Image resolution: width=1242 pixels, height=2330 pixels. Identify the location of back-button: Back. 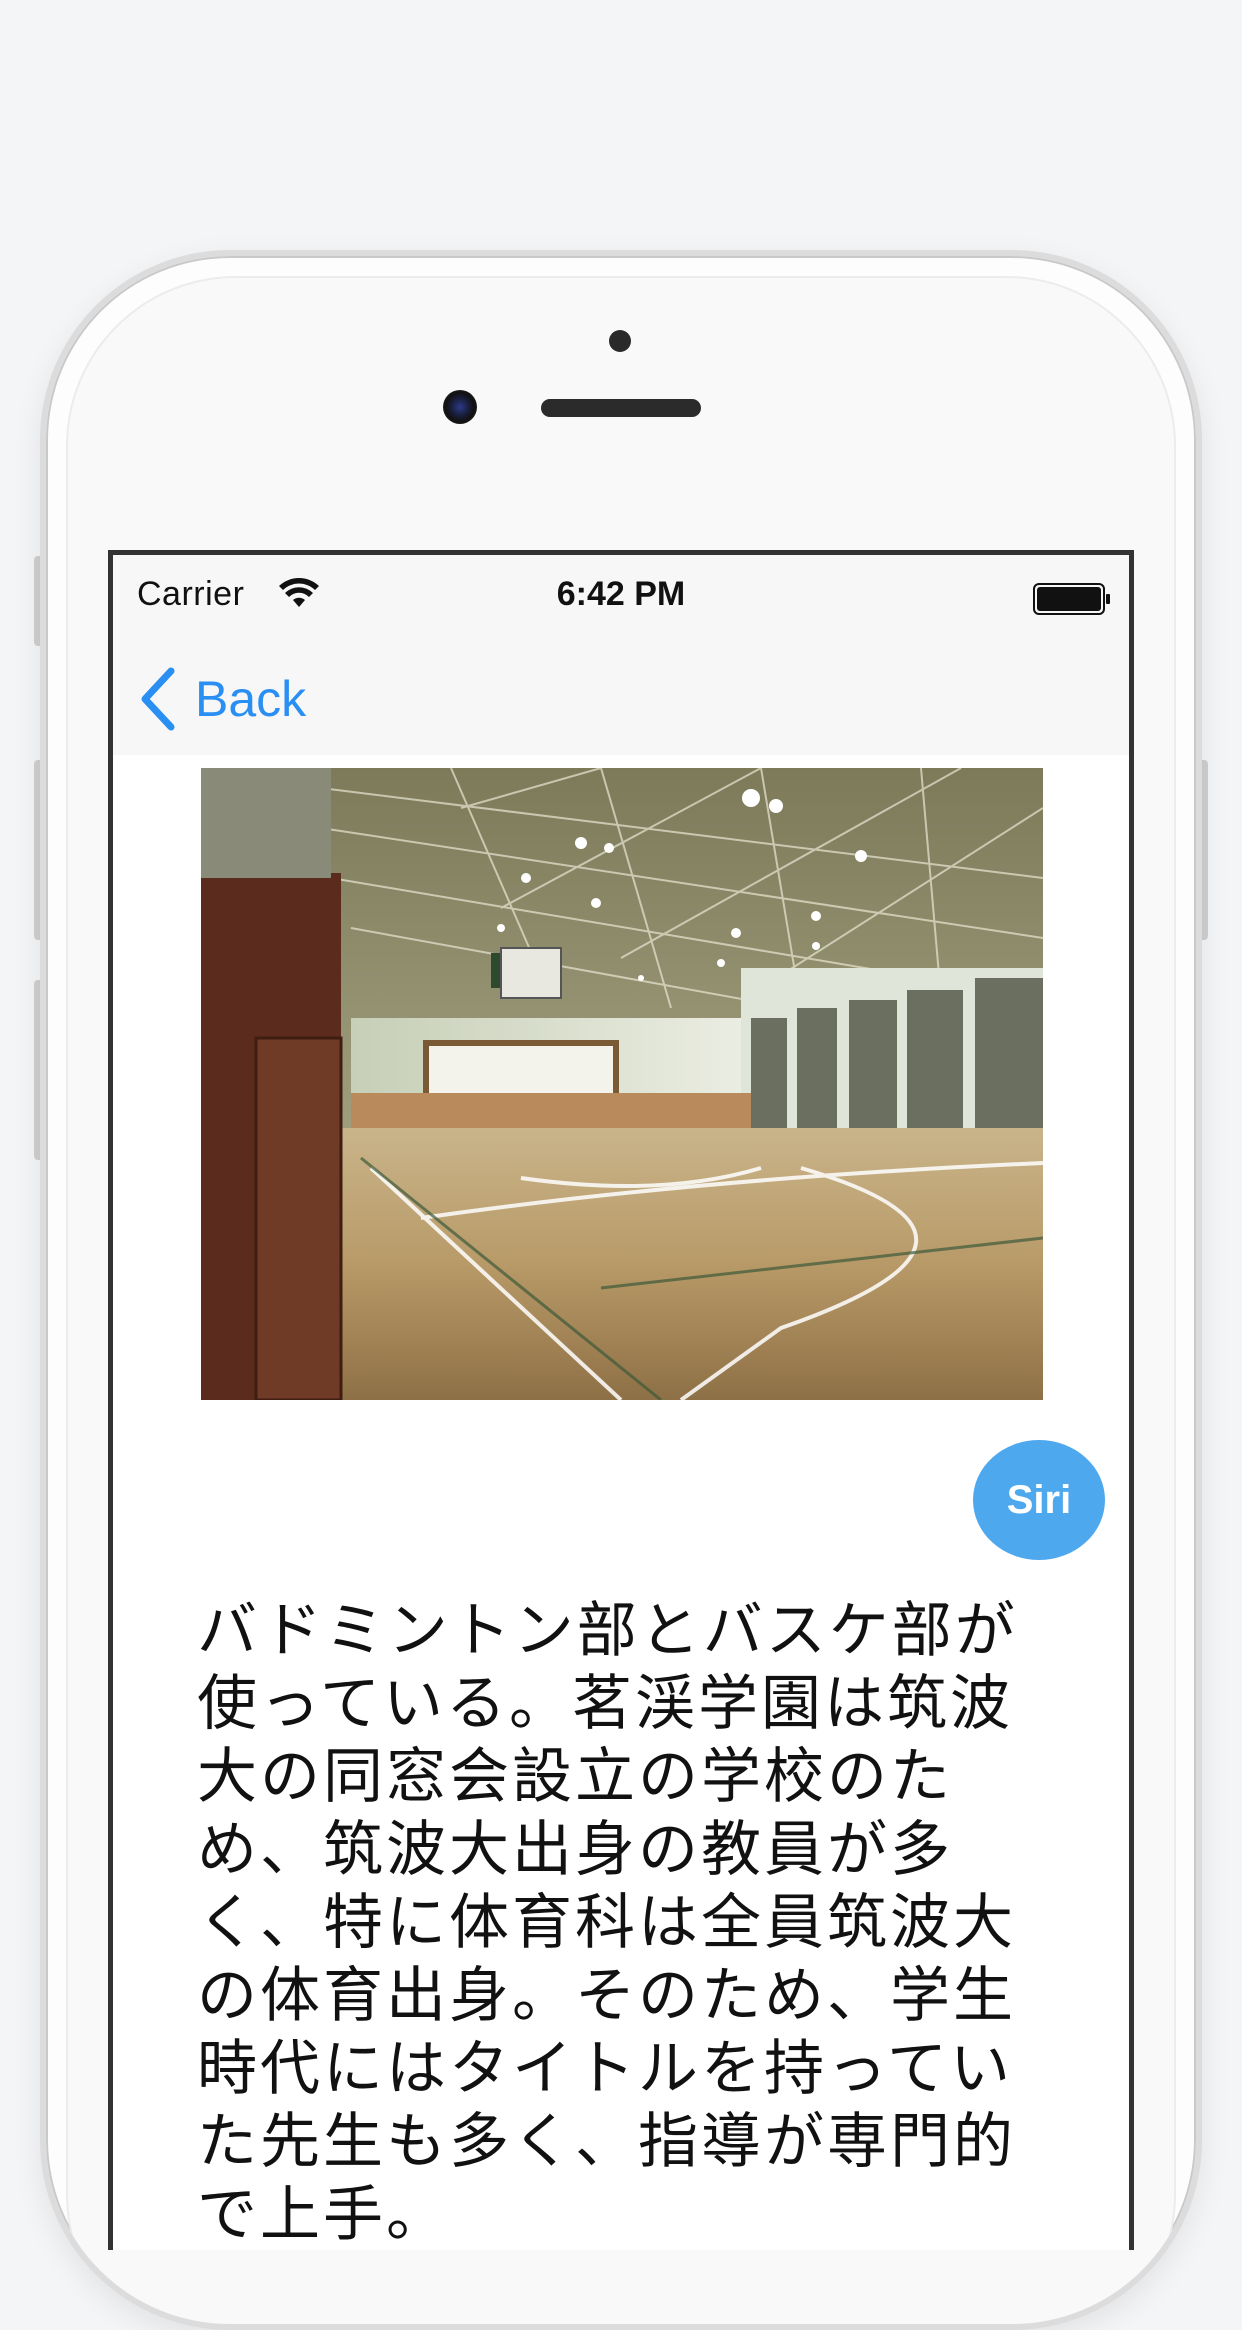
(221, 699).